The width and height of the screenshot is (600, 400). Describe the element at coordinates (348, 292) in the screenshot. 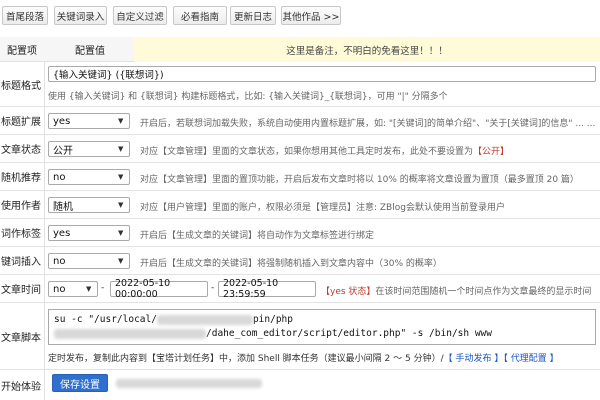

I see `article-time-desc-highlight: 【yes 状态】` at that location.